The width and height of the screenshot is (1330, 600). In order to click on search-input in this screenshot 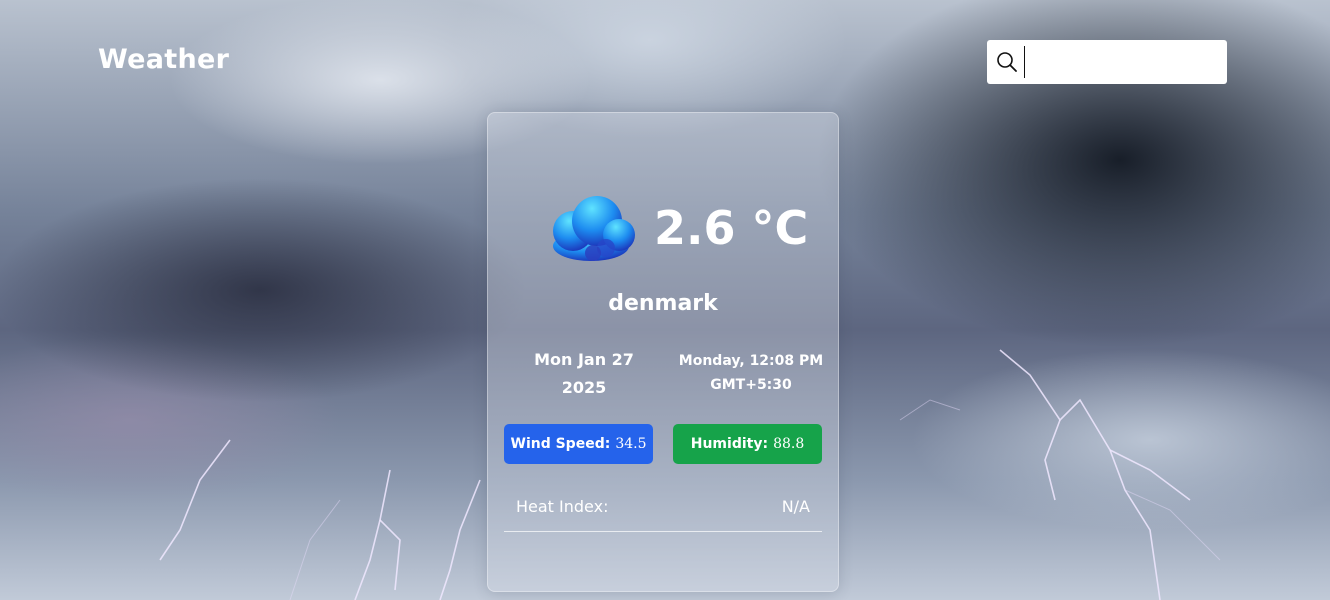, I will do `click(1124, 62)`.